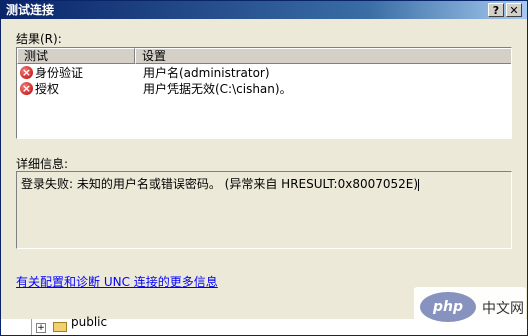 This screenshot has width=528, height=336. What do you see at coordinates (47, 89) in the screenshot?
I see `test-name: 授权` at bounding box center [47, 89].